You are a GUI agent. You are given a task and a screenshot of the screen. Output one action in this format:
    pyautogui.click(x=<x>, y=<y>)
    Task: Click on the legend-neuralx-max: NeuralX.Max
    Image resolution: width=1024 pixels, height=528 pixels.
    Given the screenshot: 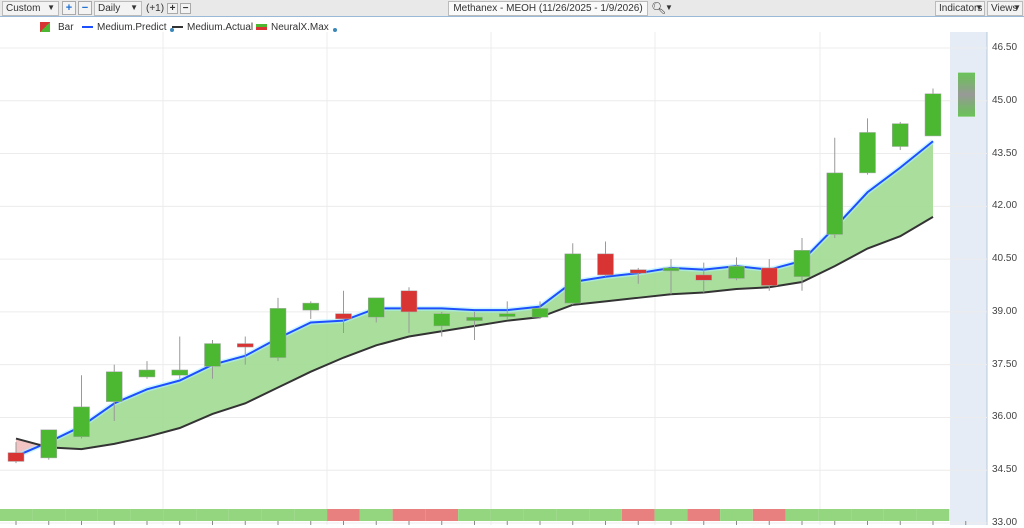 What is the action you would take?
    pyautogui.click(x=296, y=27)
    